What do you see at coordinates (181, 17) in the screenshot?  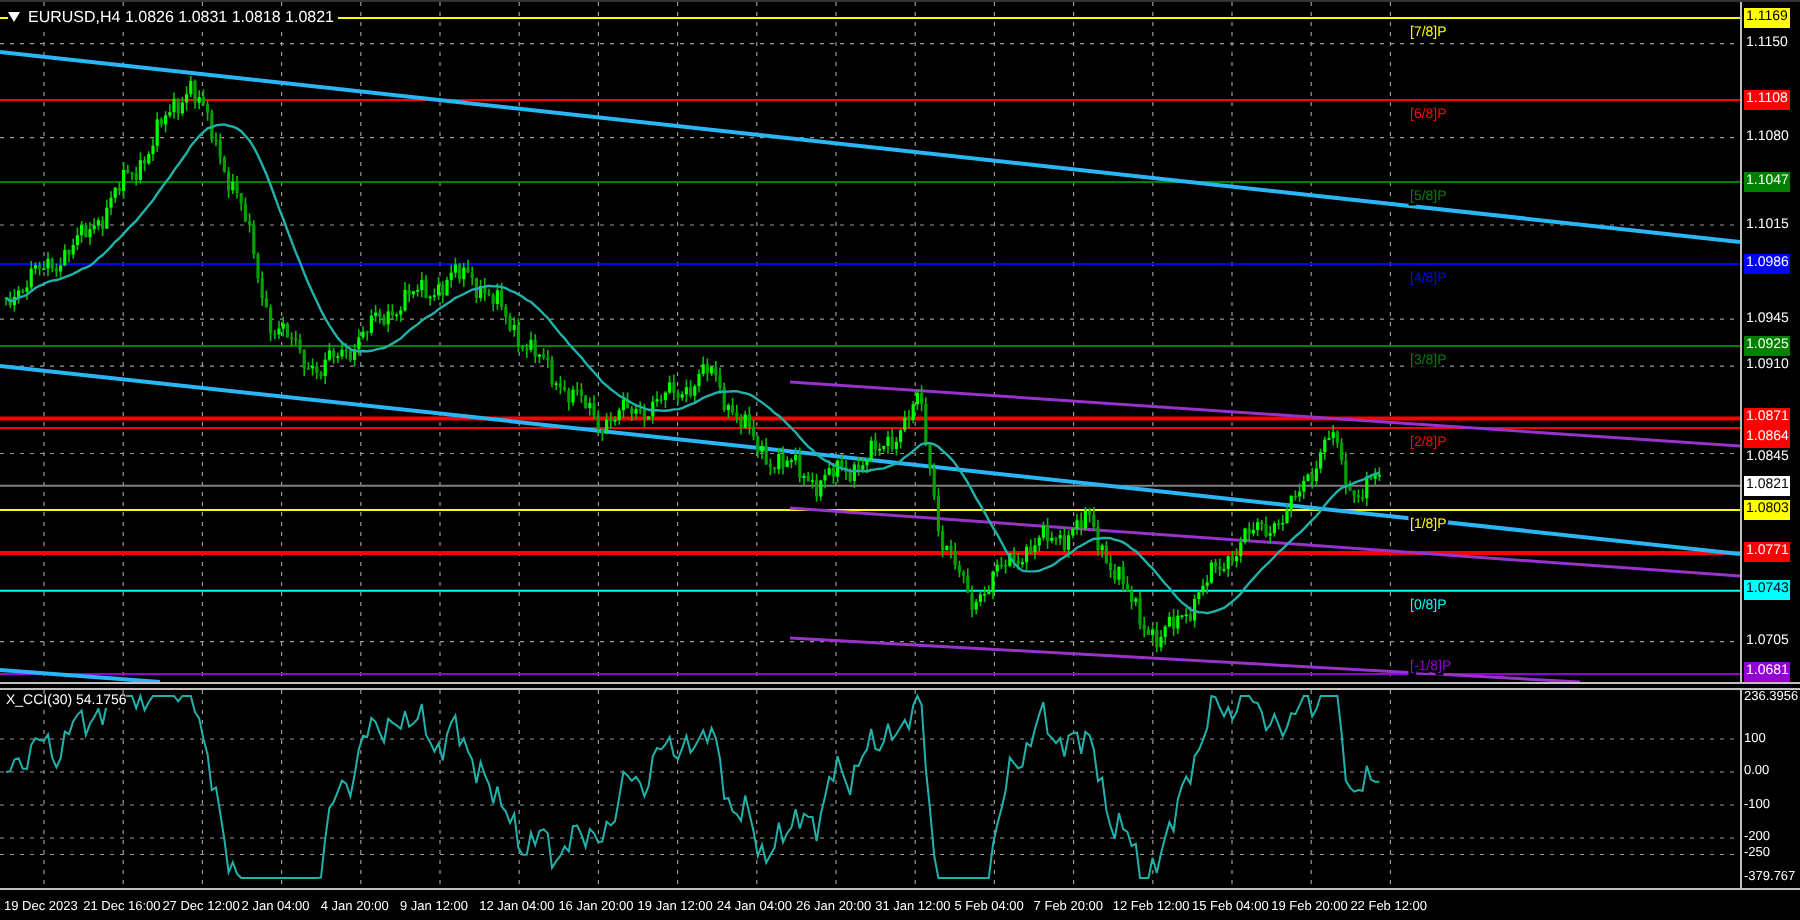 I see `symbol-quote-label: EURUSD,H4 1.0826 1.0831 1.0818 1.0821` at bounding box center [181, 17].